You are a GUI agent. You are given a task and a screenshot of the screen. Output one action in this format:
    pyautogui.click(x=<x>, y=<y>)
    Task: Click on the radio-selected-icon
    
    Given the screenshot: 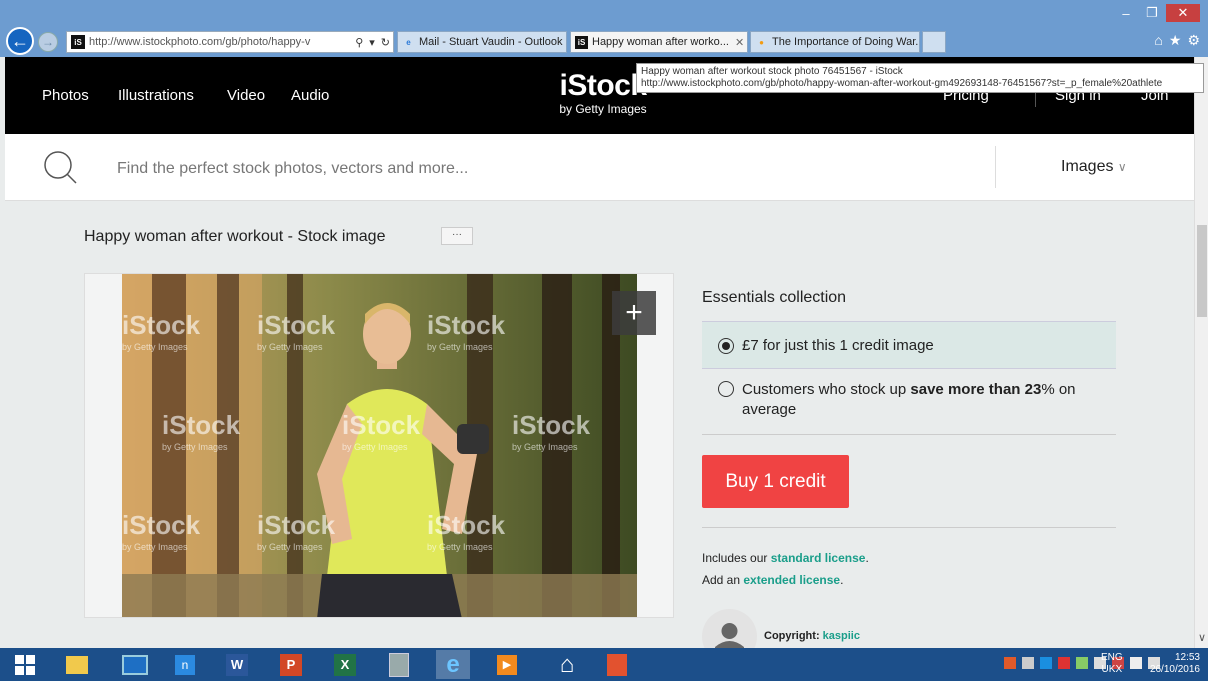 What is the action you would take?
    pyautogui.click(x=726, y=345)
    